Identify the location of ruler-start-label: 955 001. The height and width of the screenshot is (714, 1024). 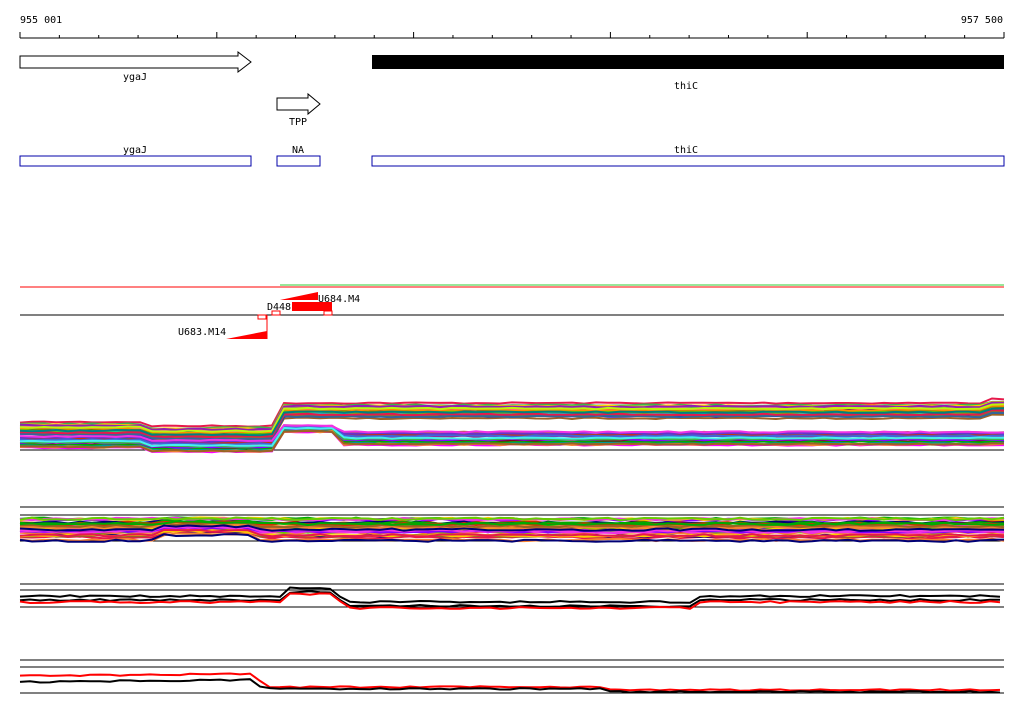
(41, 20).